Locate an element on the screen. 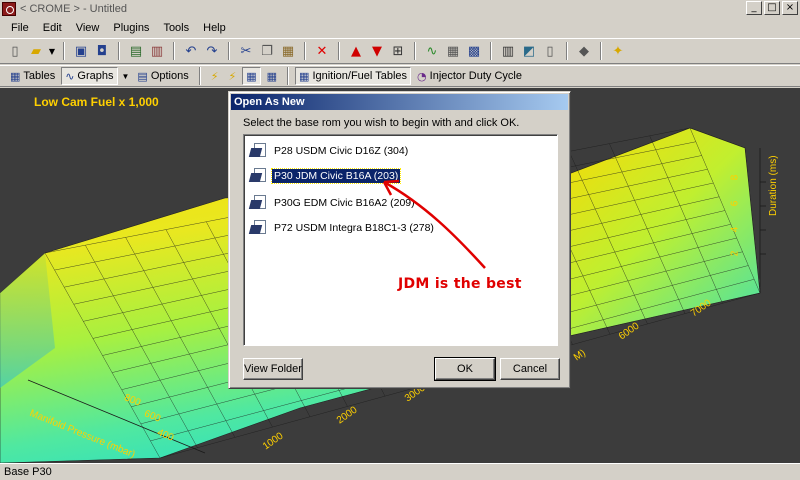  title-bar: < CROME > - Untitled _ □ × is located at coordinates (400, 9).